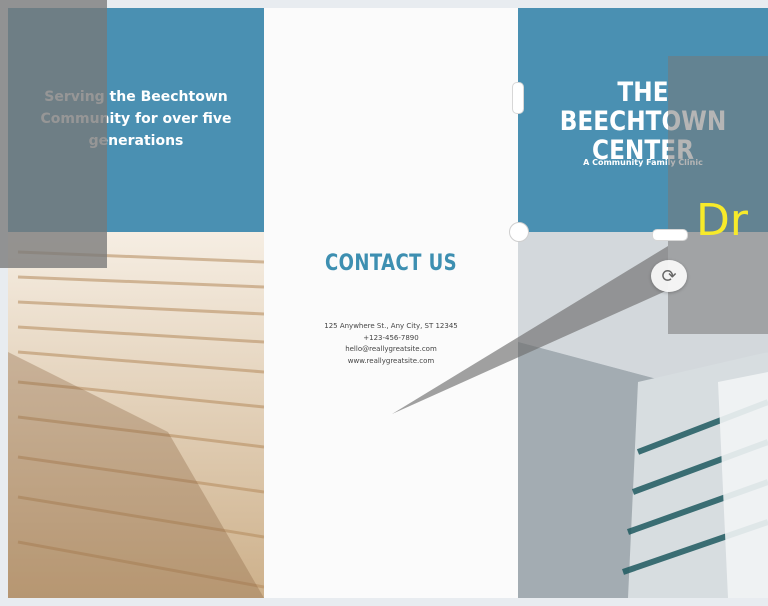  What do you see at coordinates (519, 232) in the screenshot?
I see `resize-handle-corner` at bounding box center [519, 232].